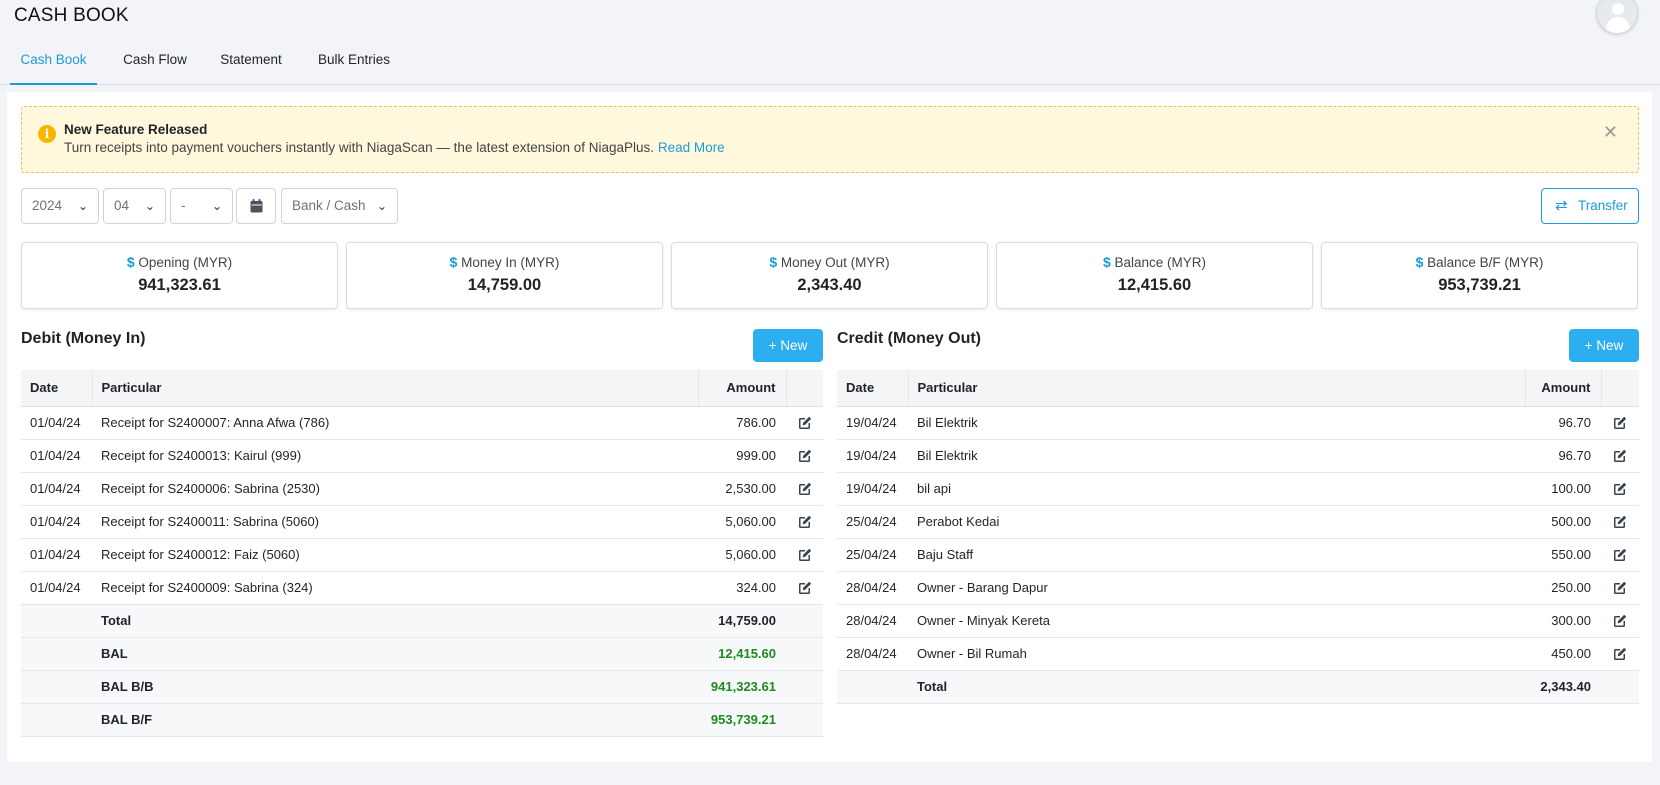 Image resolution: width=1660 pixels, height=785 pixels. I want to click on stat-opening-value: 941,323.61, so click(179, 285).